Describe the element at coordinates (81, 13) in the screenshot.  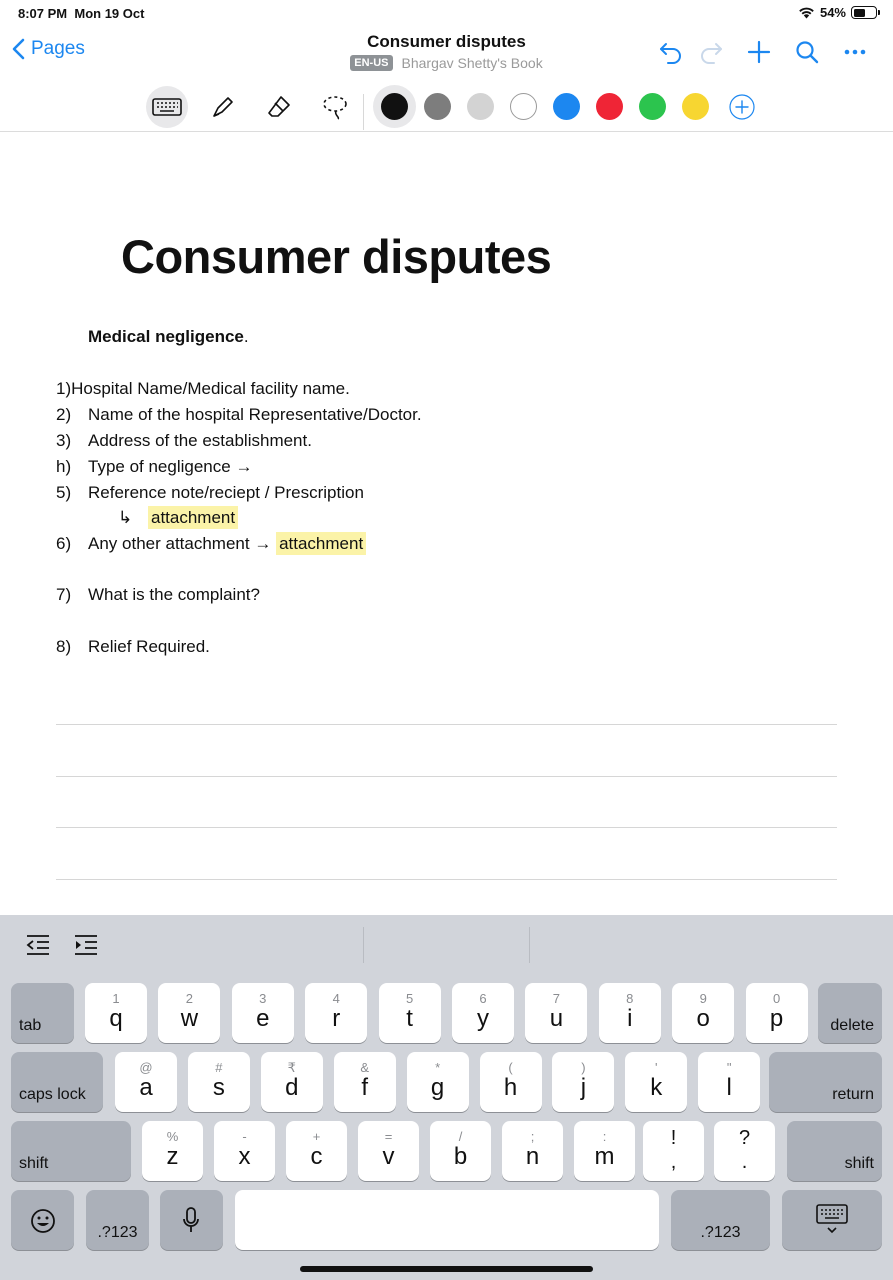
I see `status-time: 8:07 PM Mon 19 Oct` at that location.